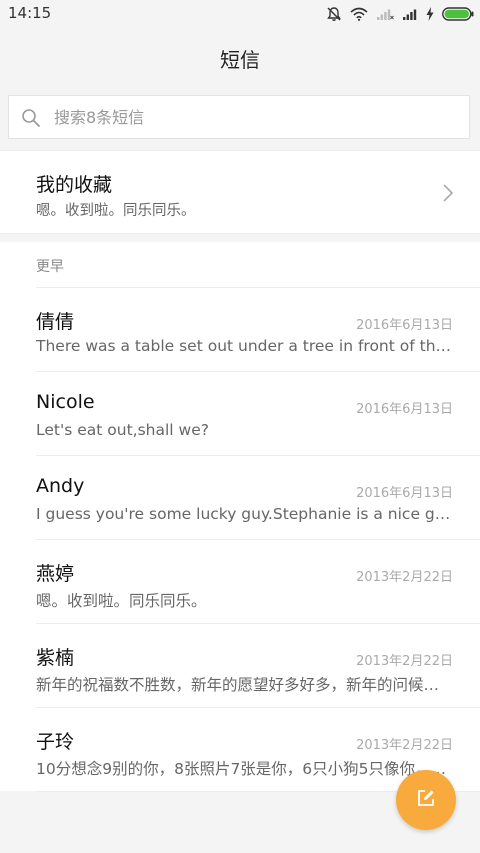 This screenshot has width=480, height=853. Describe the element at coordinates (31, 120) in the screenshot. I see `search-icon` at that location.